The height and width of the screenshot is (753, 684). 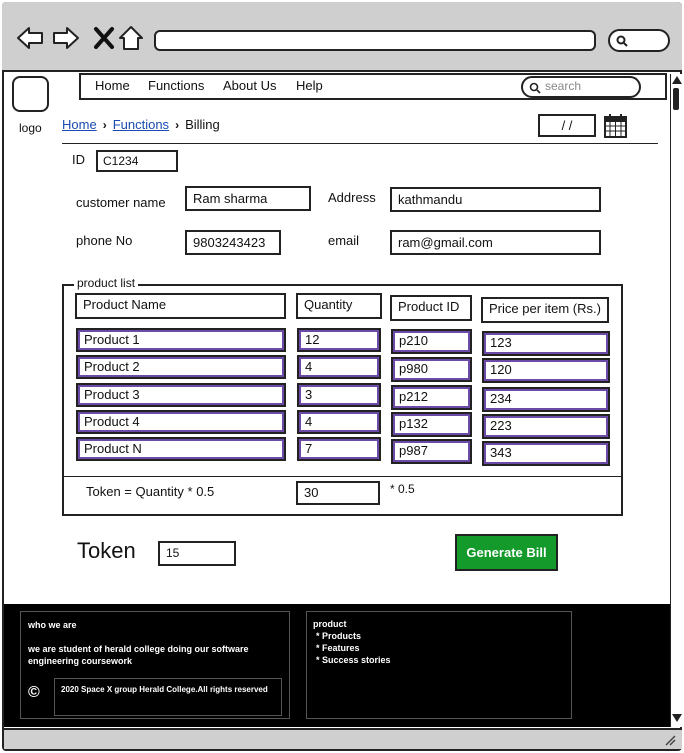 What do you see at coordinates (339, 422) in the screenshot?
I see `row4-quantity: 4` at bounding box center [339, 422].